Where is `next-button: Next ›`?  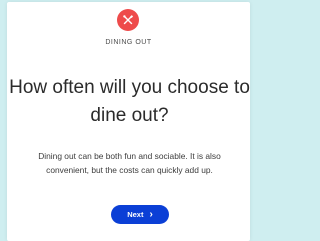
next-button: Next › is located at coordinates (140, 214).